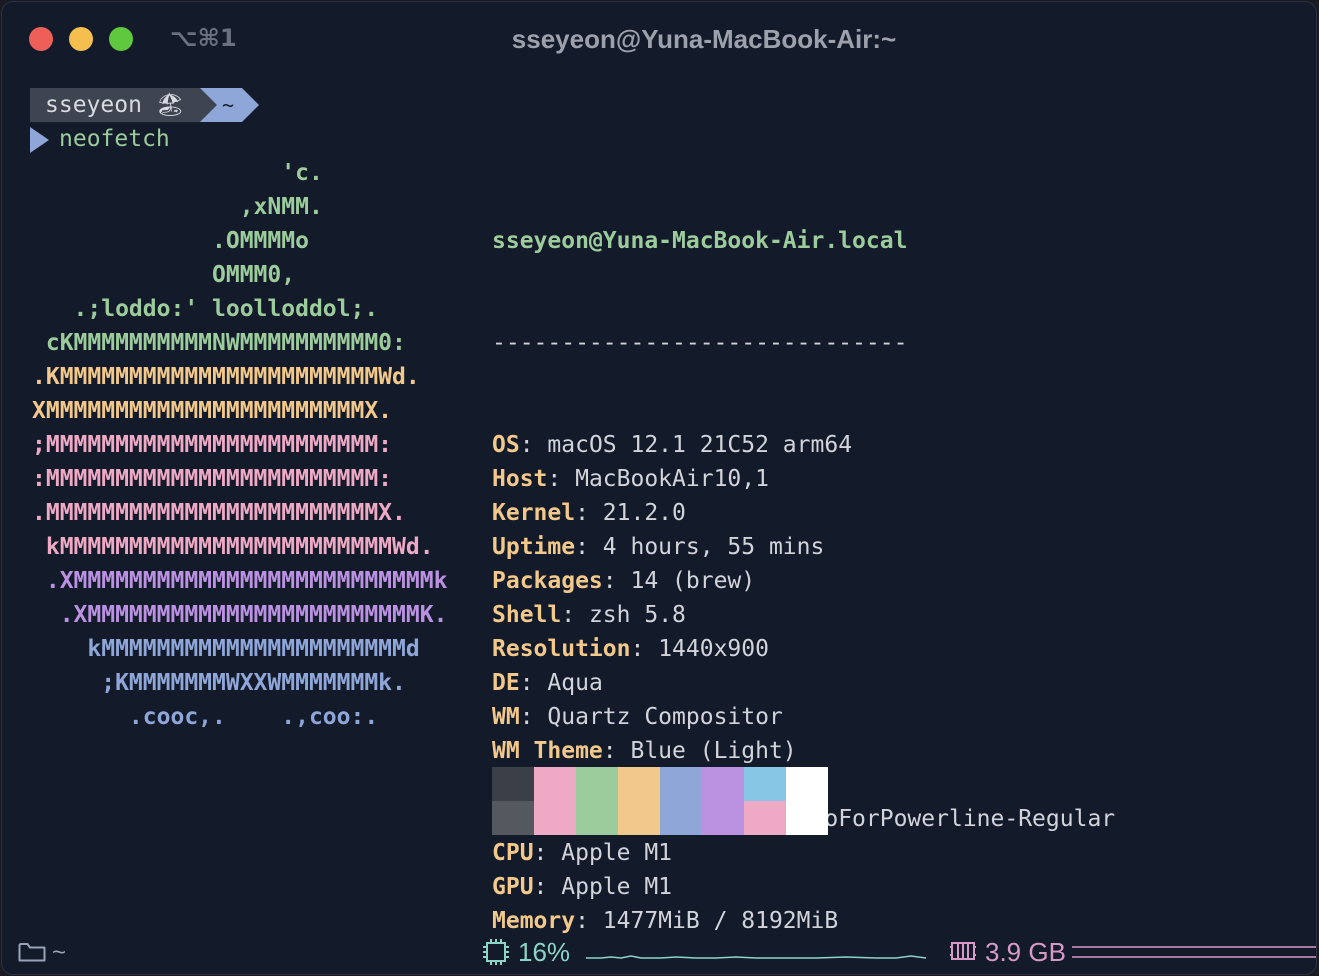  What do you see at coordinates (720, 921) in the screenshot?
I see `info-value: 1477MiB / 8192MiB` at bounding box center [720, 921].